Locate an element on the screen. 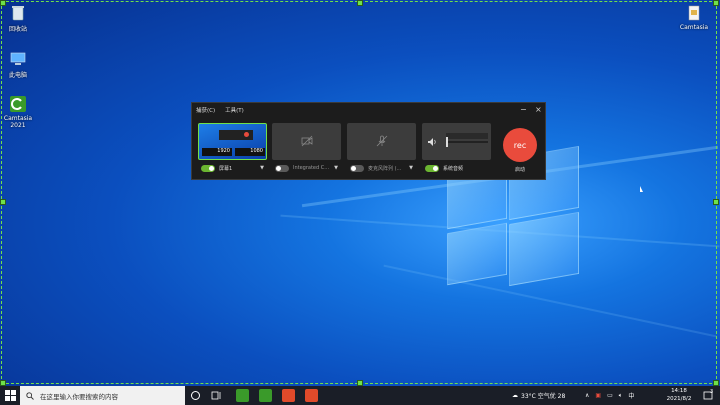 This screenshot has height=405, width=720. microphone-preview is located at coordinates (381, 141).